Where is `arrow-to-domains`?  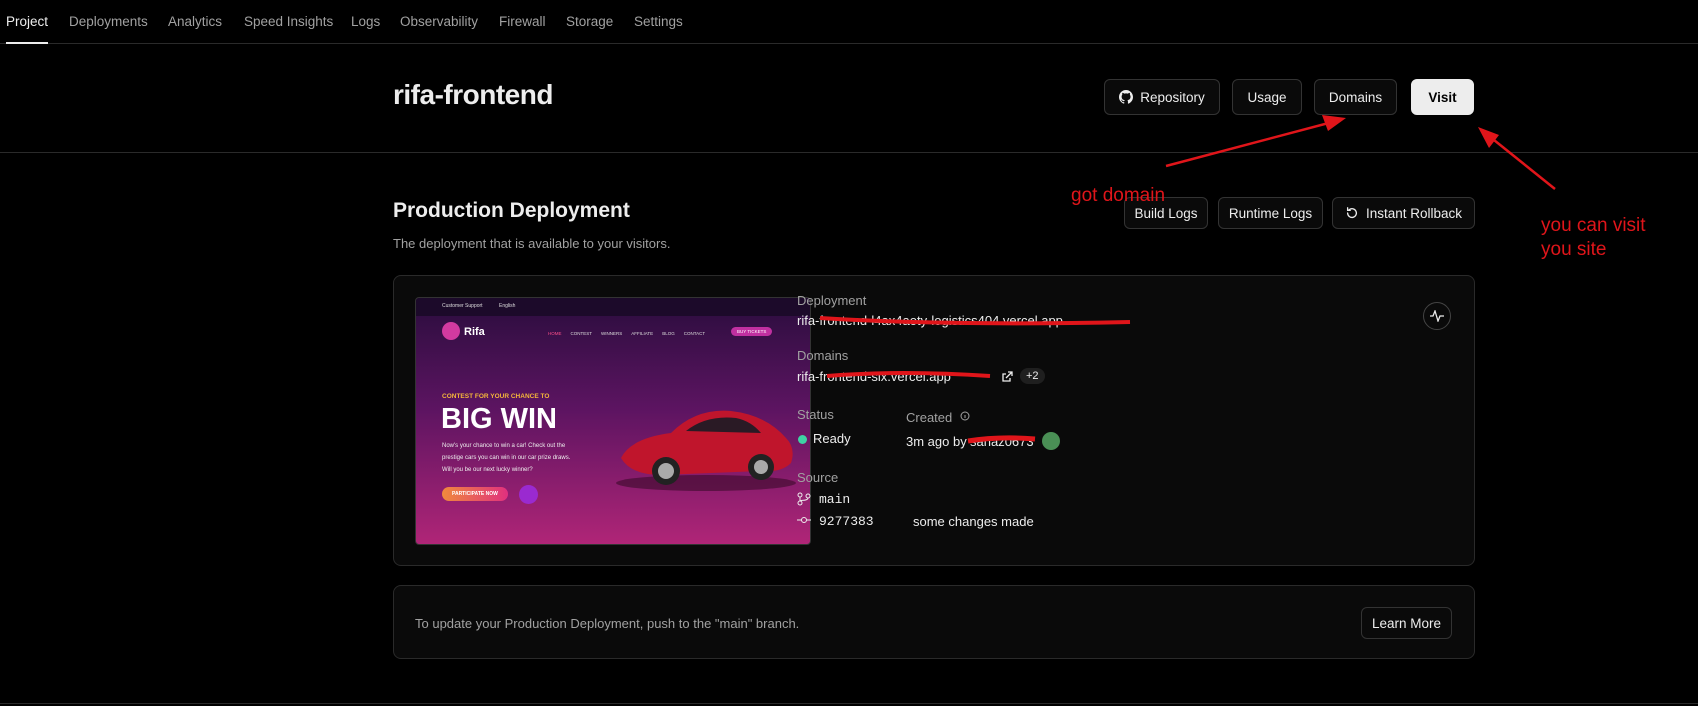 arrow-to-domains is located at coordinates (1253, 143).